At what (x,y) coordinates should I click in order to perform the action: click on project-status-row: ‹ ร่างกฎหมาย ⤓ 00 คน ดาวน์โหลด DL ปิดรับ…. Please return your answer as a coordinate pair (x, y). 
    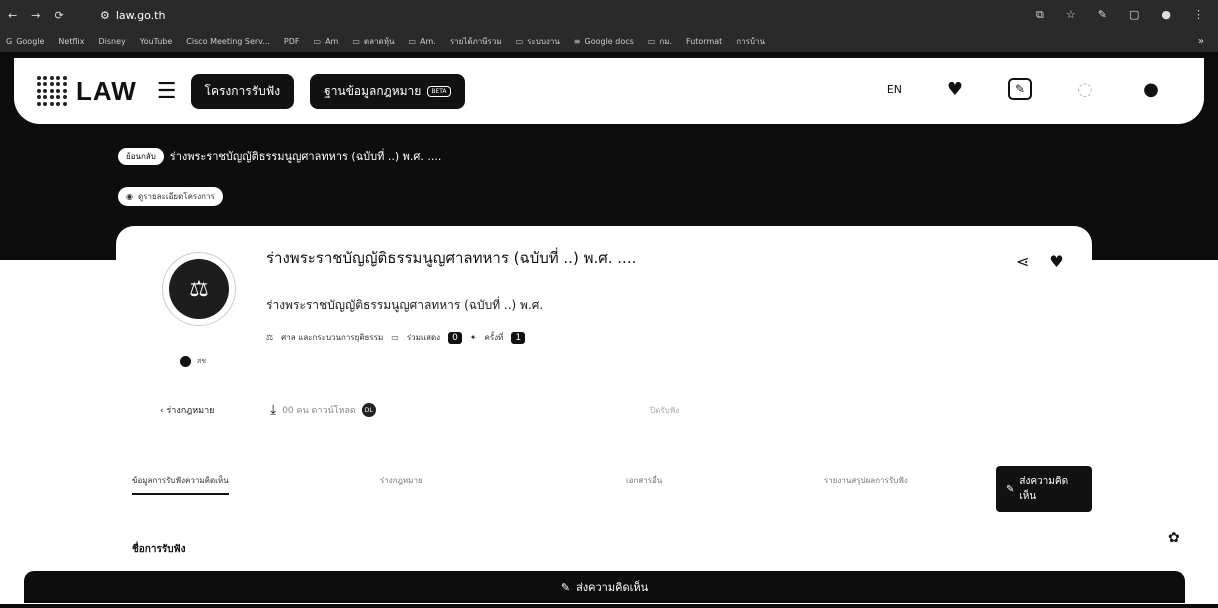
    Looking at the image, I should click on (419, 410).